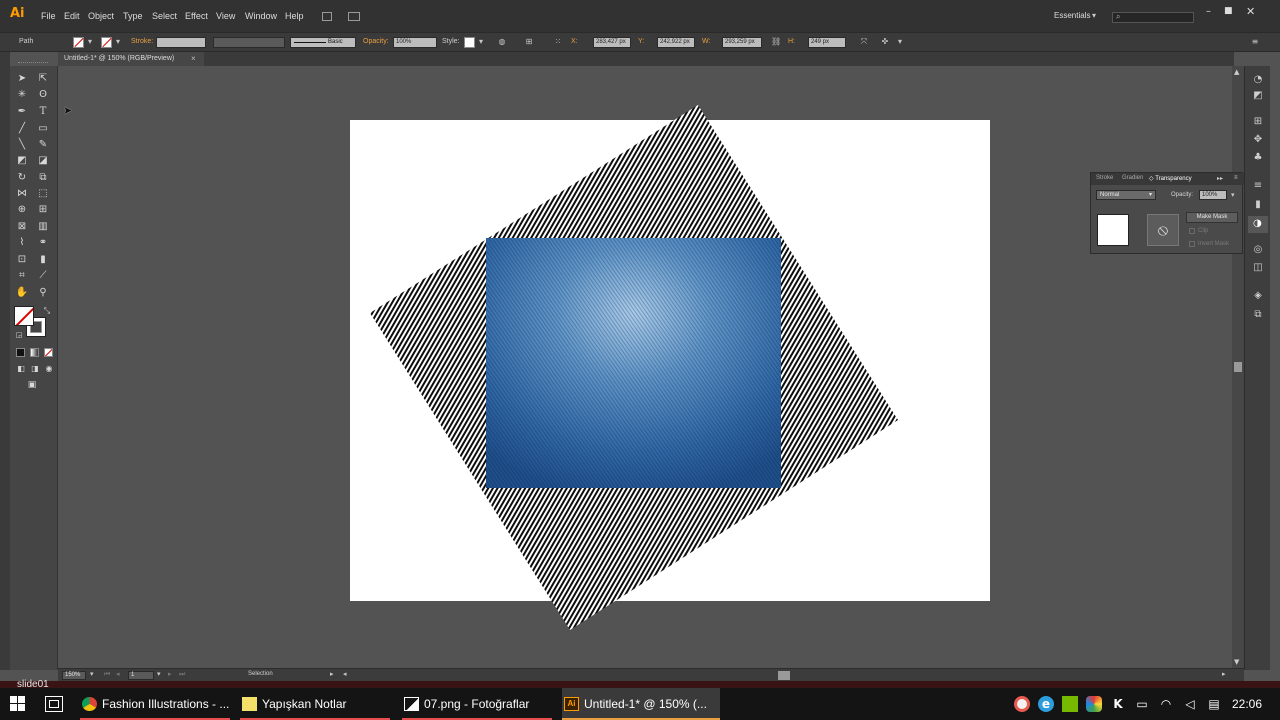 The height and width of the screenshot is (720, 1280). What do you see at coordinates (142, 41) in the screenshot?
I see `stroke-weight-label: Stroke:` at bounding box center [142, 41].